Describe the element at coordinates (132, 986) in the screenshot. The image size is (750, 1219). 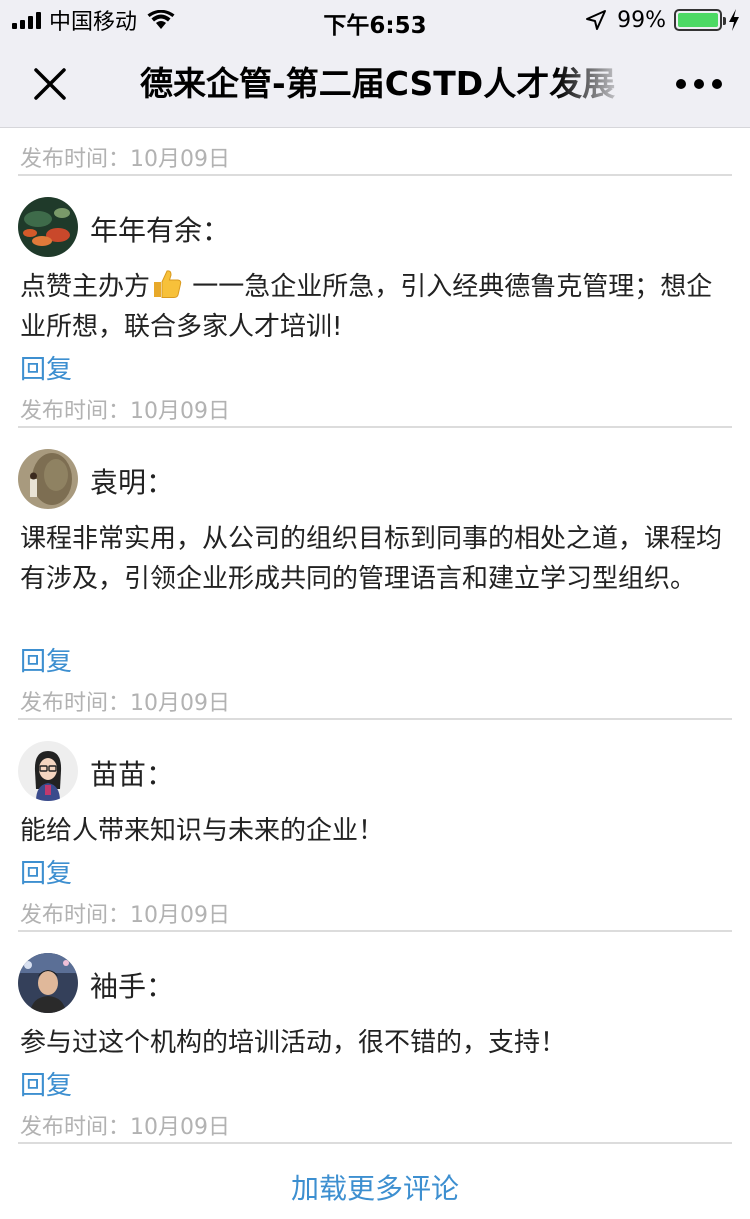
I see `comment-author: 袖手：` at that location.